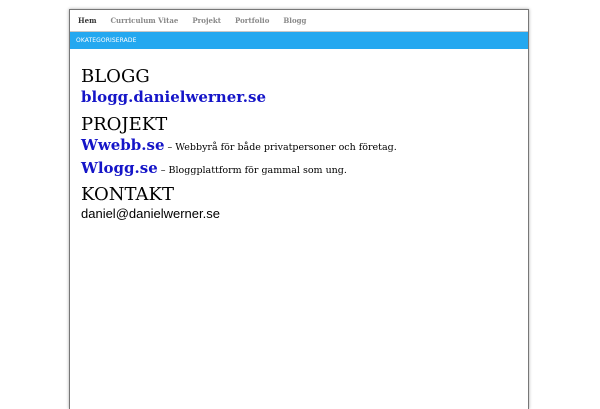 This screenshot has width=600, height=409. Describe the element at coordinates (106, 40) in the screenshot. I see `category-link-okategoriserade: OKATEGORISERADE` at that location.